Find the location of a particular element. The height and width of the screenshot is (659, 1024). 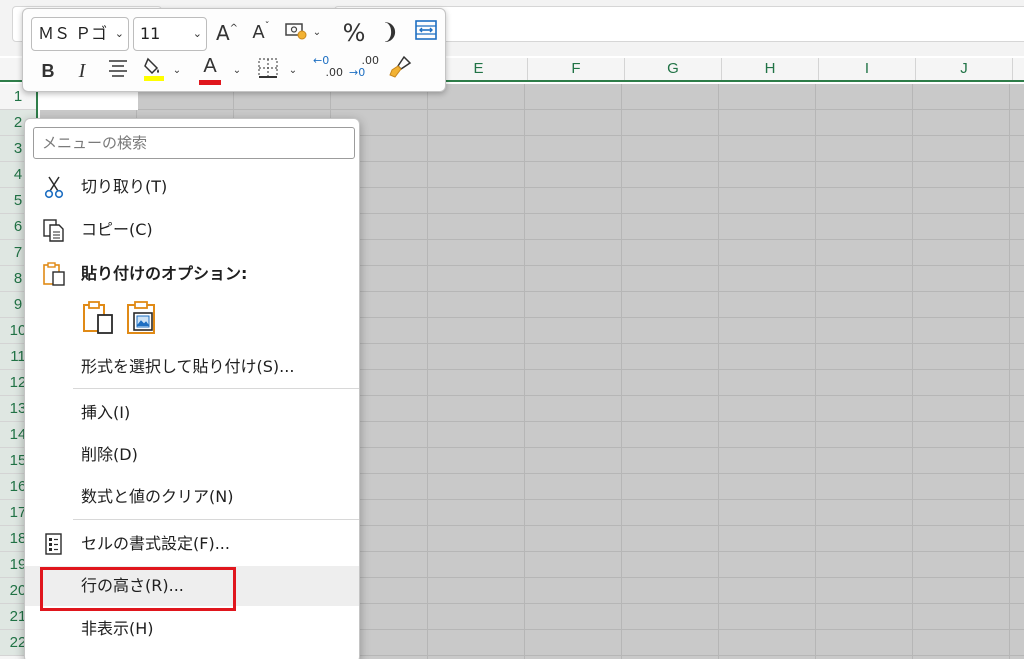

format-painter-icon is located at coordinates (400, 66).